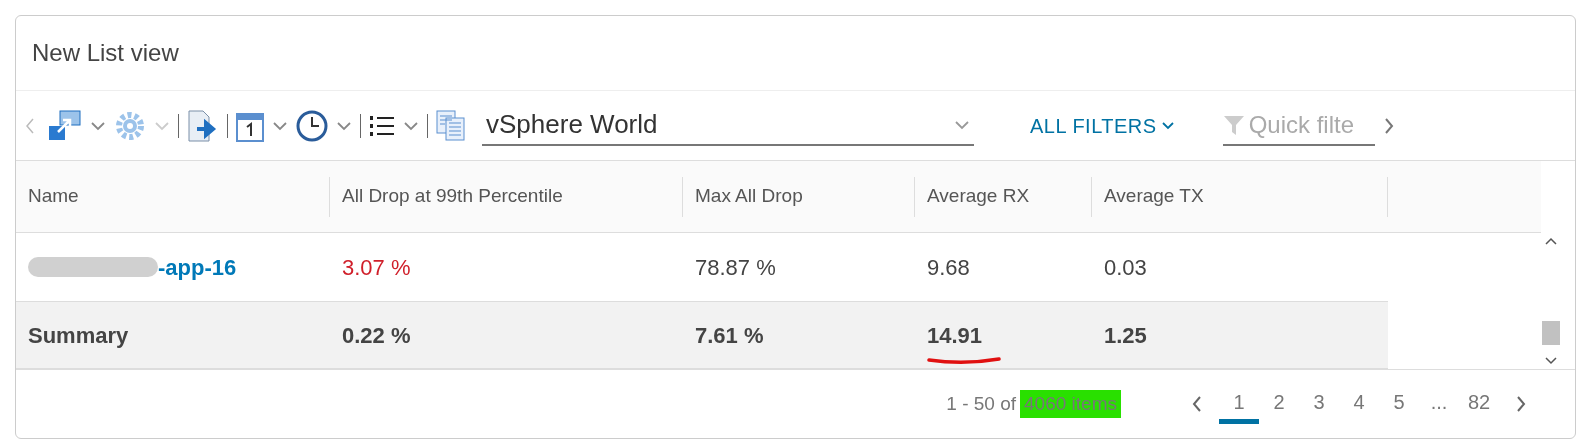  Describe the element at coordinates (735, 267) in the screenshot. I see `table-cell-text: 78.87 %` at that location.